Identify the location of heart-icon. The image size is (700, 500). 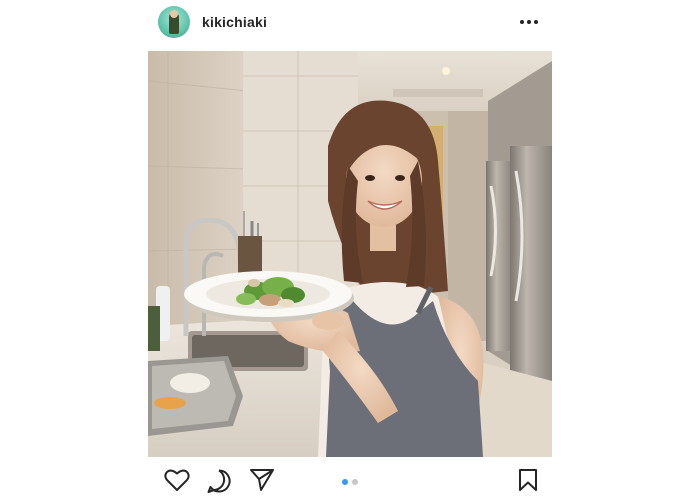
(177, 482).